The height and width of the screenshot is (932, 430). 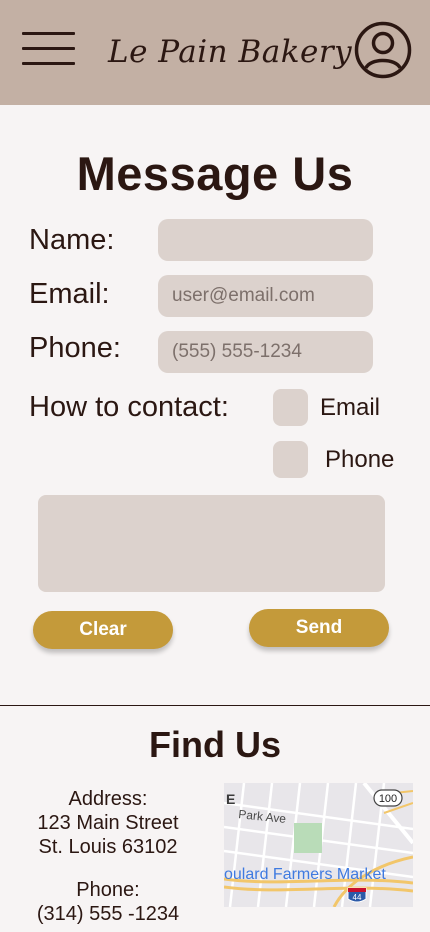 What do you see at coordinates (108, 799) in the screenshot?
I see `address-label: Address:` at bounding box center [108, 799].